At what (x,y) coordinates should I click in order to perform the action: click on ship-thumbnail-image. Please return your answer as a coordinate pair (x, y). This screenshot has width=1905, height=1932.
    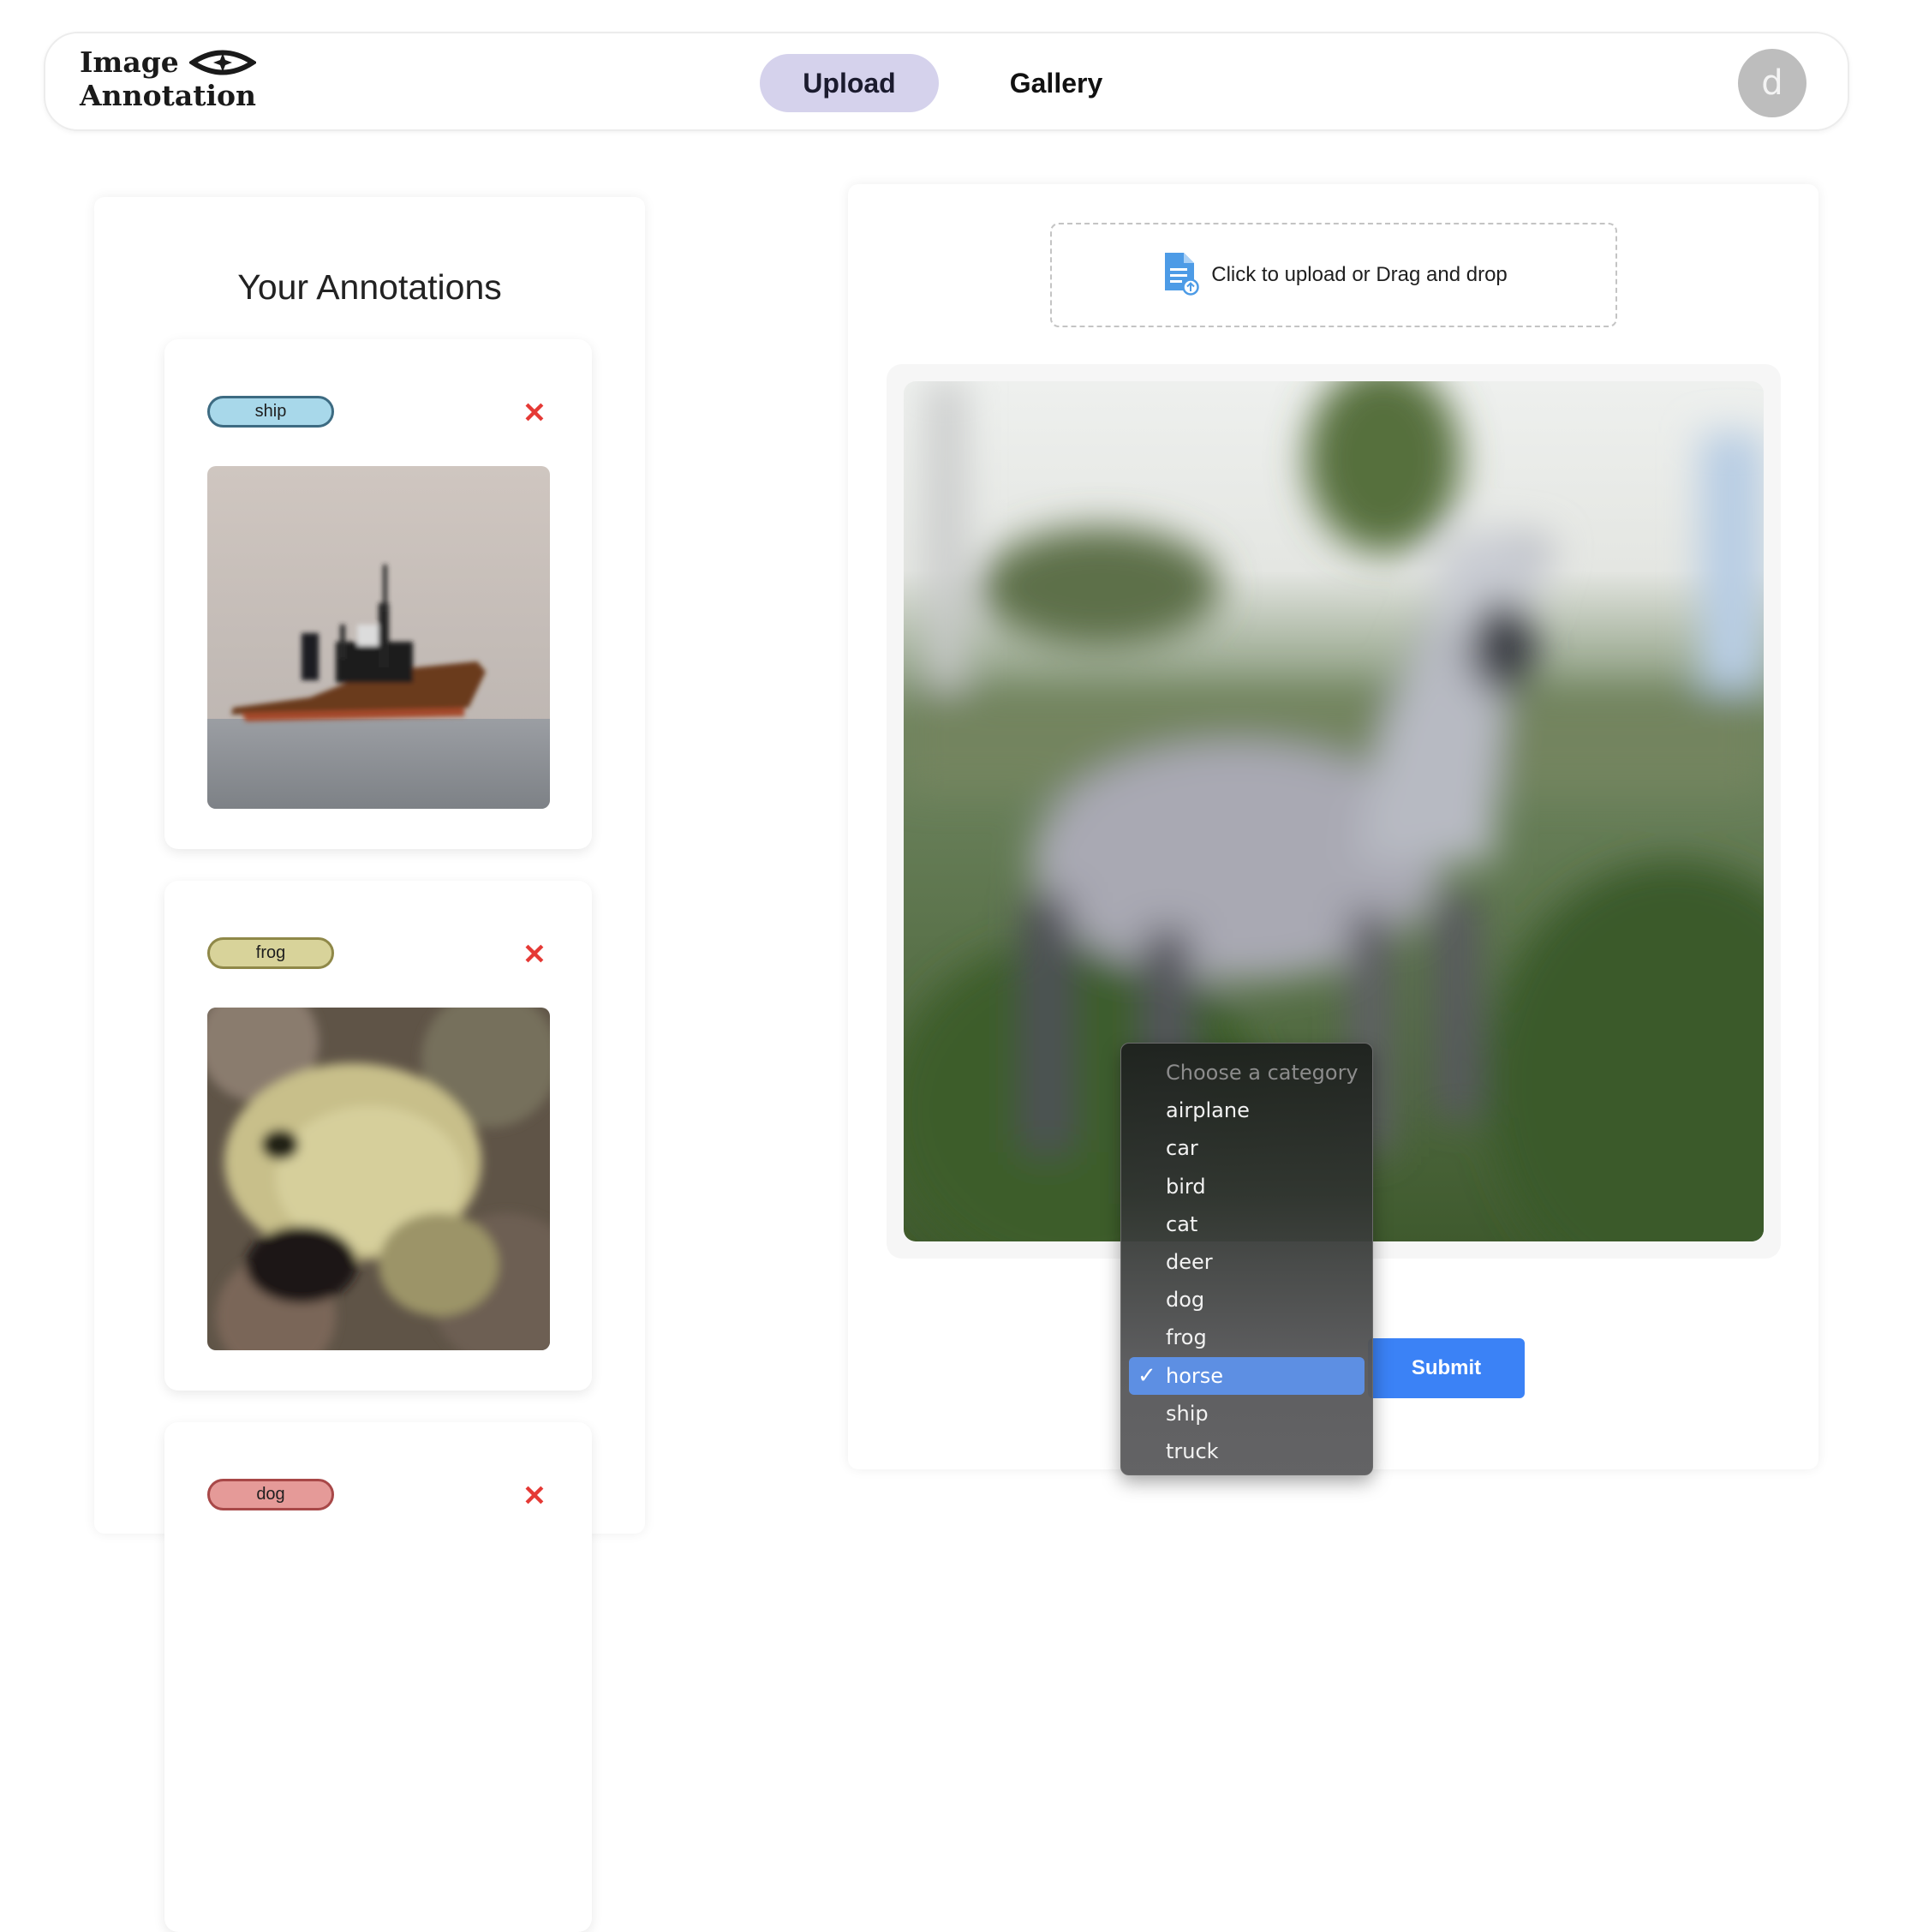
    Looking at the image, I should click on (378, 637).